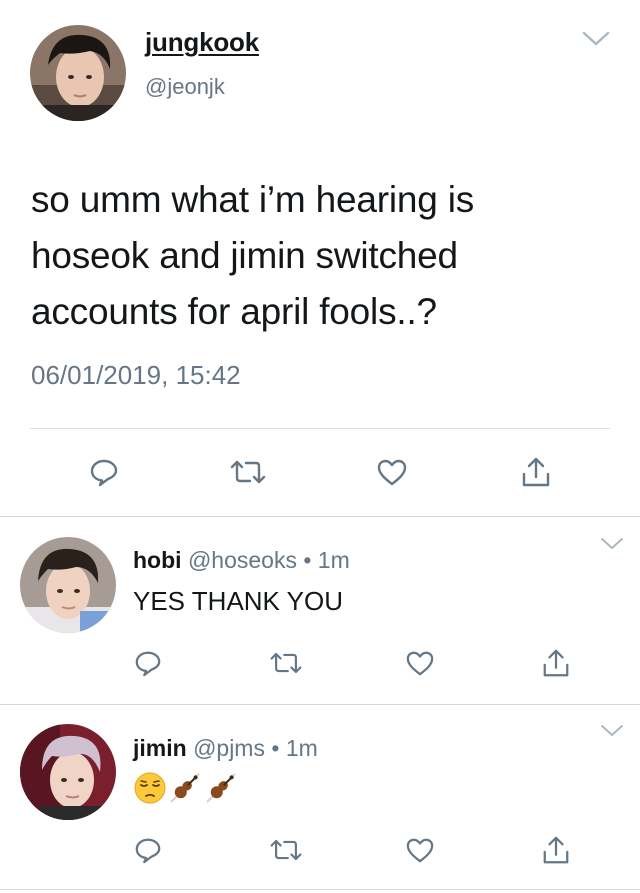 The image size is (640, 893). Describe the element at coordinates (202, 42) in the screenshot. I see `main-tweet-display-name: jungkook` at that location.